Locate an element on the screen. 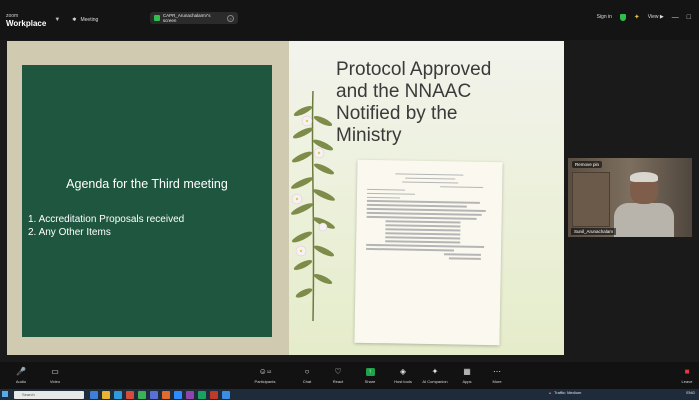  taskbar-app-icons is located at coordinates (160, 394).